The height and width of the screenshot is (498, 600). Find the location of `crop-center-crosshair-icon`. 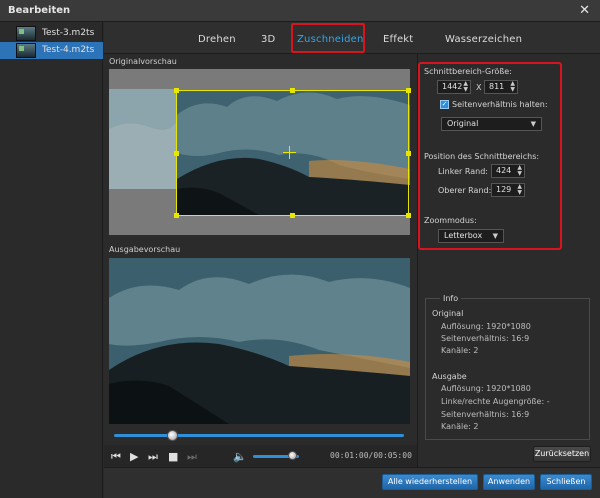

crop-center-crosshair-icon is located at coordinates (289, 152).